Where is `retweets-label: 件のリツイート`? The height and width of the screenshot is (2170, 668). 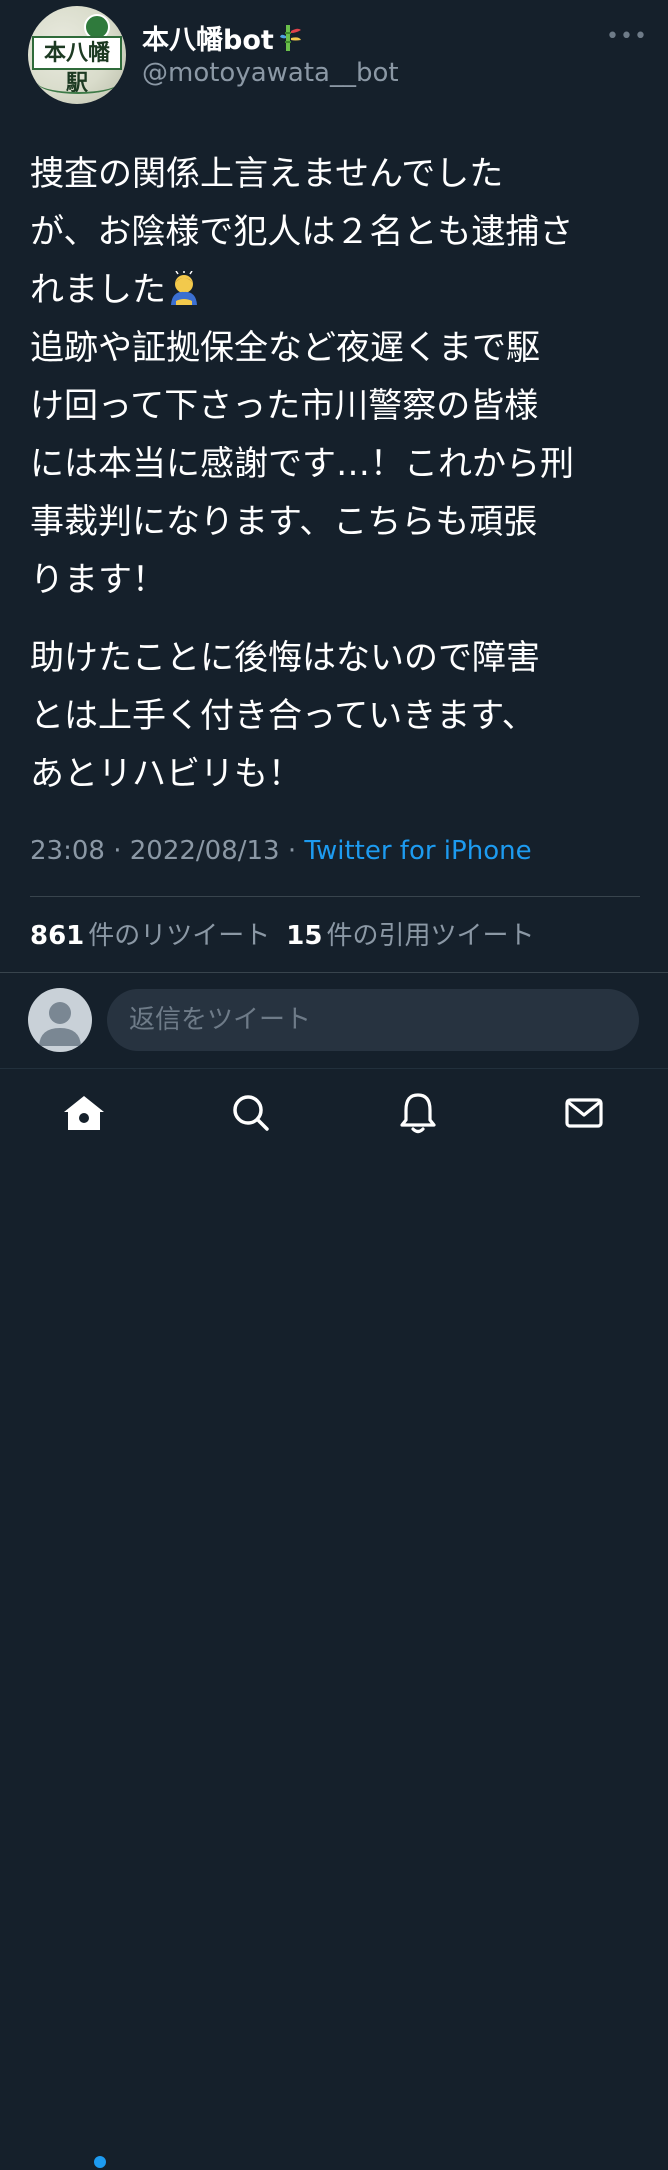
retweets-label: 件のリツイート is located at coordinates (179, 936).